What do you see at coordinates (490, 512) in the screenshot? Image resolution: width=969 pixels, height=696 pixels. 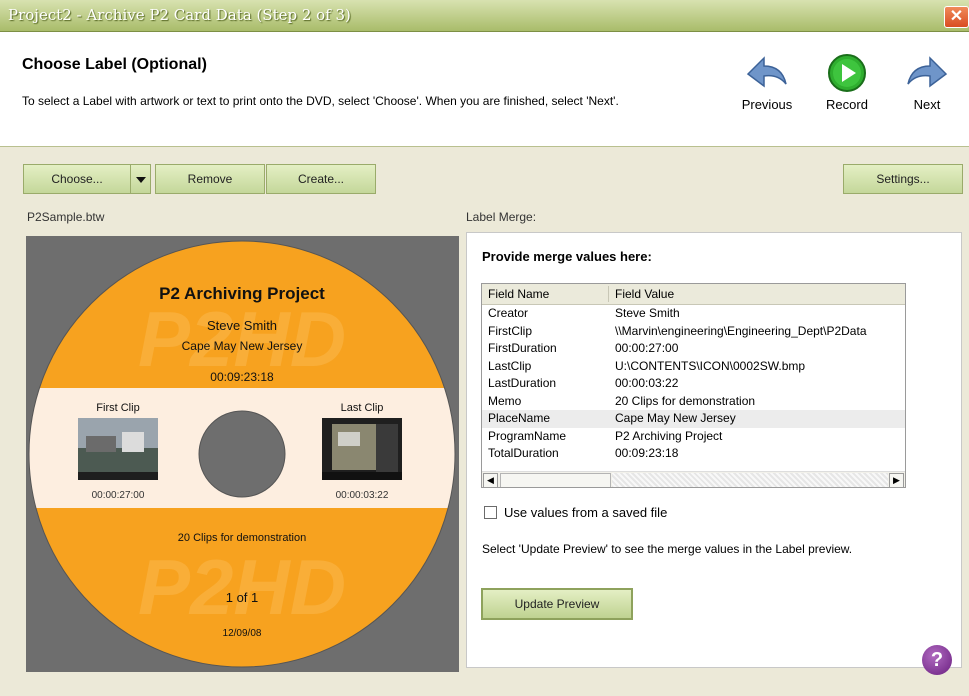 I see `use-saved-file-checkbox` at bounding box center [490, 512].